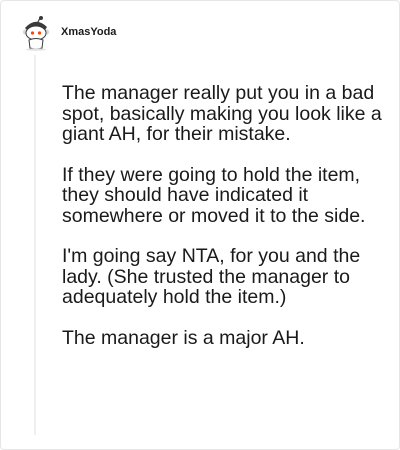 This screenshot has width=400, height=450. What do you see at coordinates (88, 32) in the screenshot?
I see `comment-author: XmasYoda` at bounding box center [88, 32].